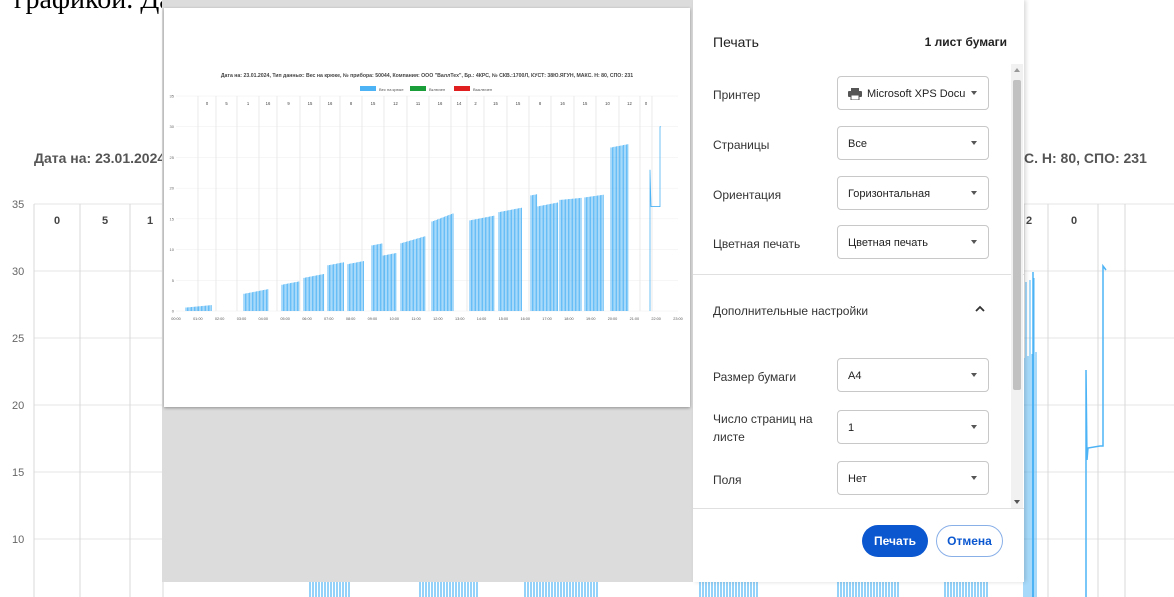 Image resolution: width=1174 pixels, height=597 pixels. I want to click on pages-row: Страницы Все, so click(853, 143).